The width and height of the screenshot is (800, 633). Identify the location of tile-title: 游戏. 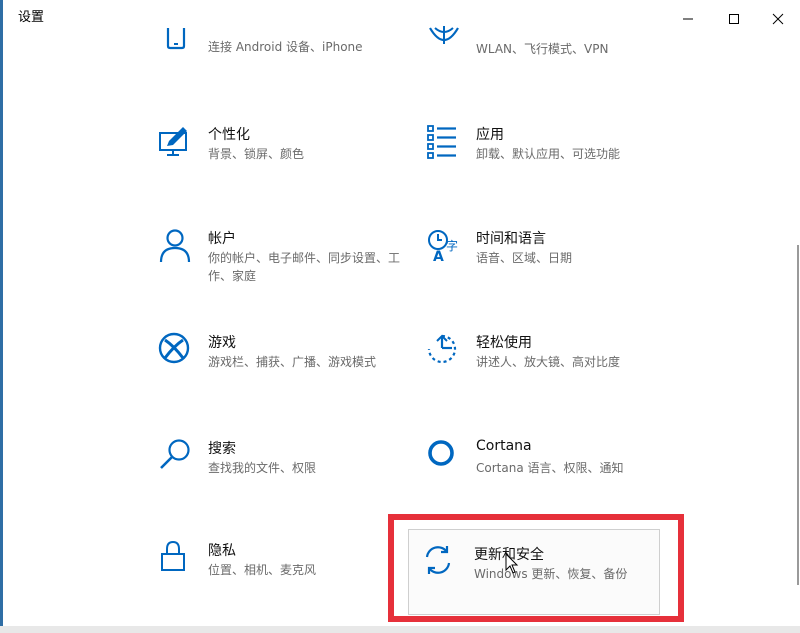
(222, 343).